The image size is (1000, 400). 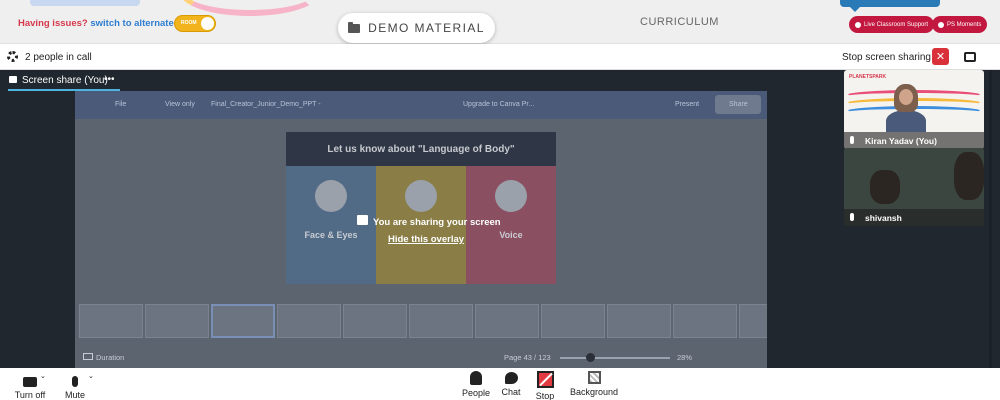 I want to click on stage-tab-bar: Screen share (You) •••, so click(x=421, y=80).